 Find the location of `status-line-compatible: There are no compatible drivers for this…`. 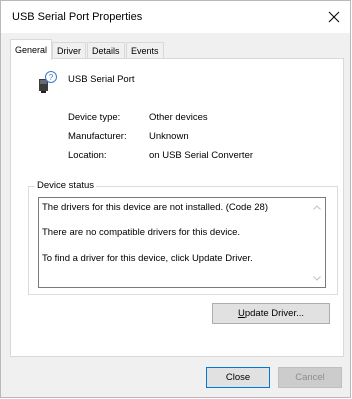

status-line-compatible: There are no compatible drivers for this… is located at coordinates (141, 232).